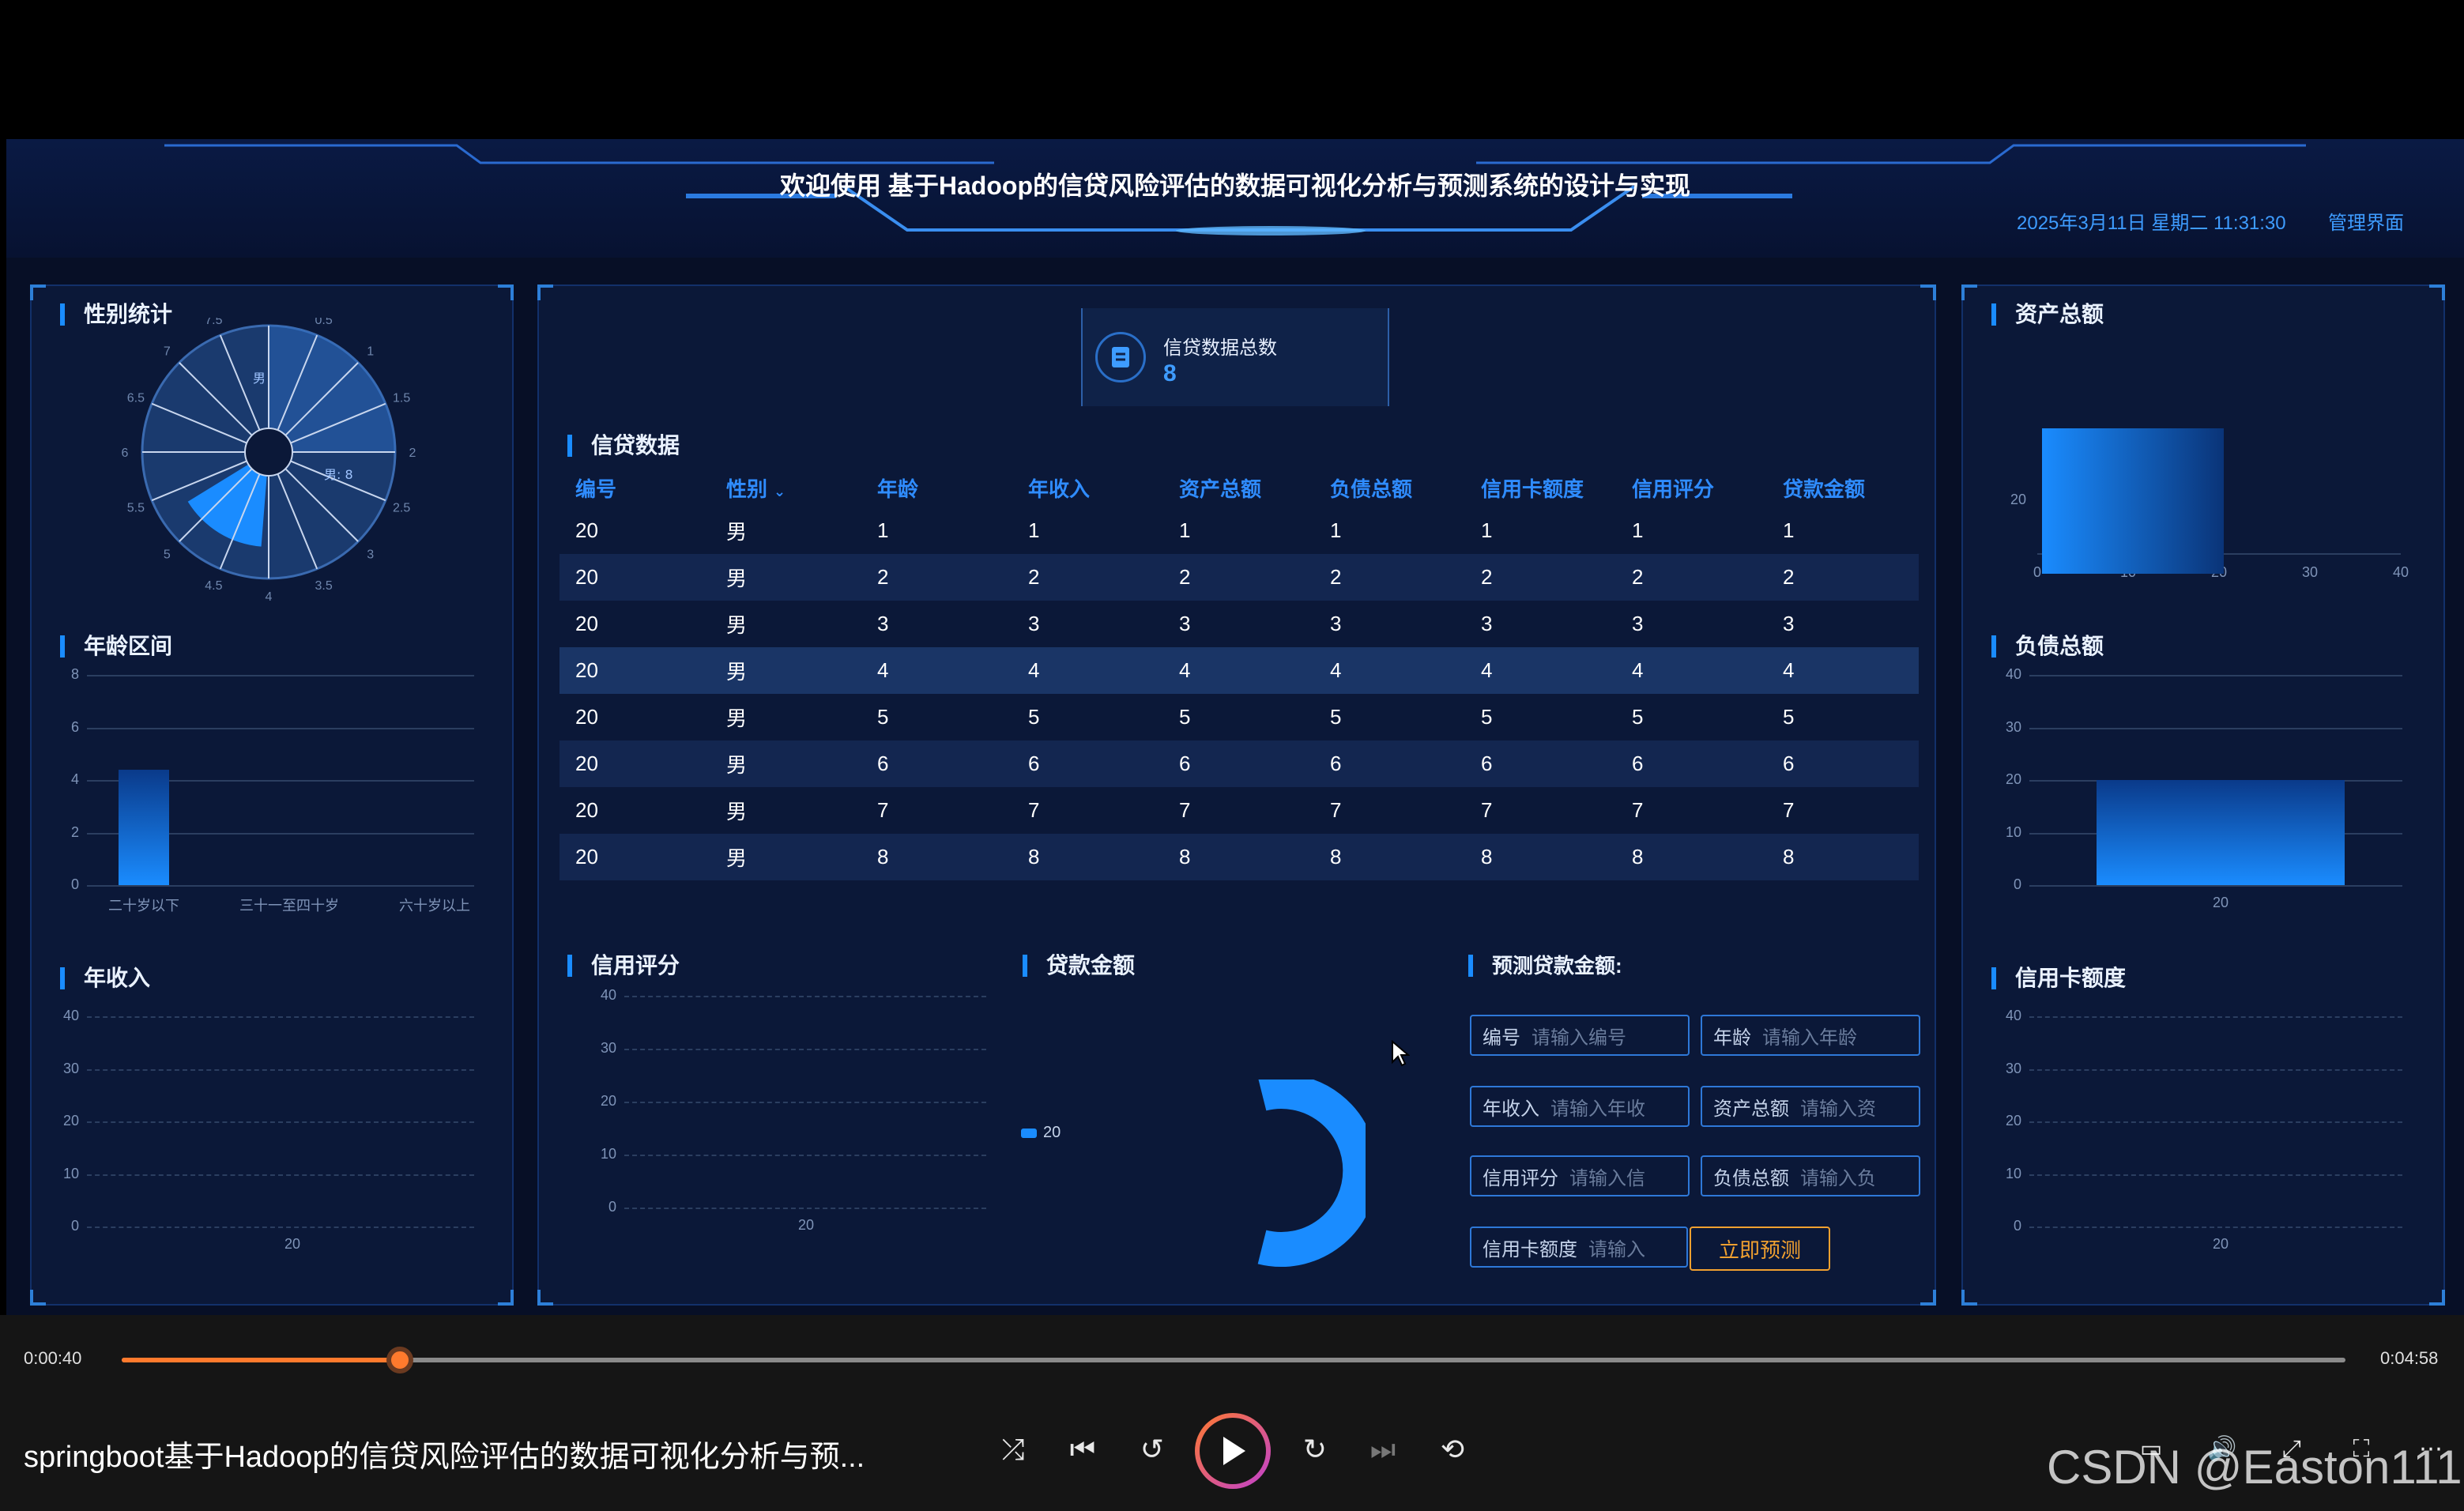  Describe the element at coordinates (2047, 646) in the screenshot. I see `debt-title: 负债总额` at that location.